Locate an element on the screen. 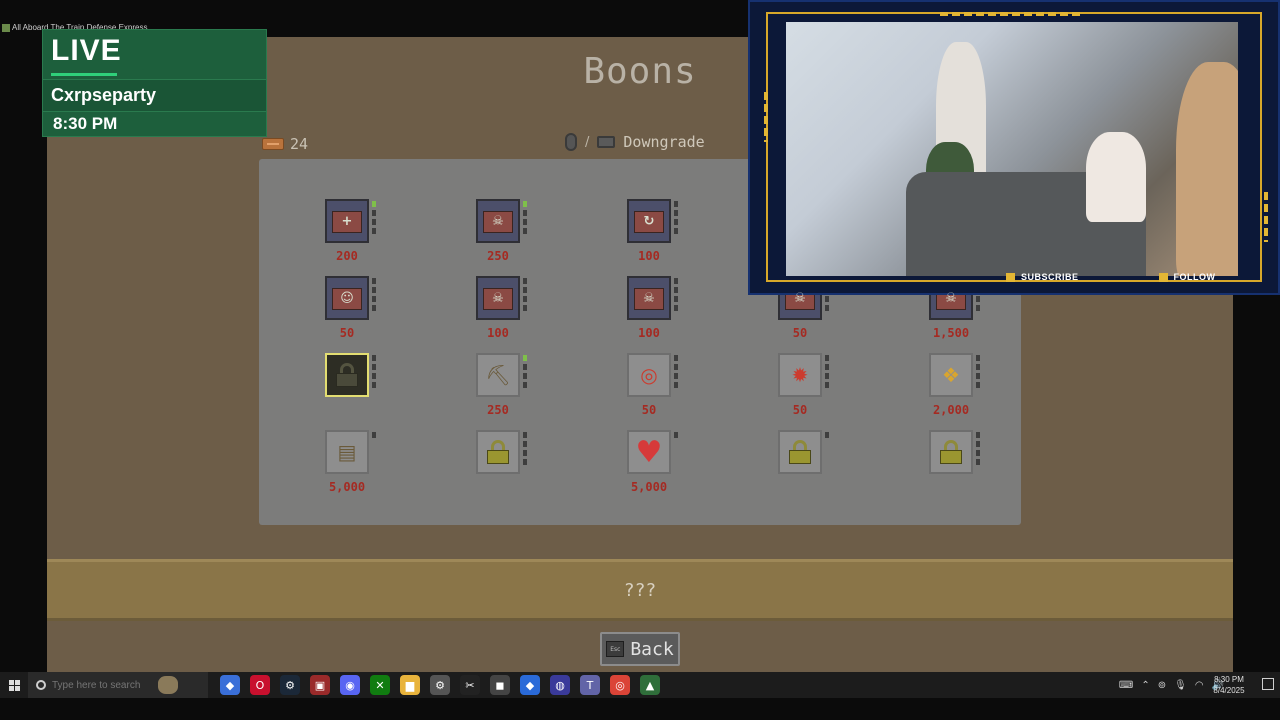  cam-labels: SUBSCRIBE FOLLOW is located at coordinates (1111, 277).